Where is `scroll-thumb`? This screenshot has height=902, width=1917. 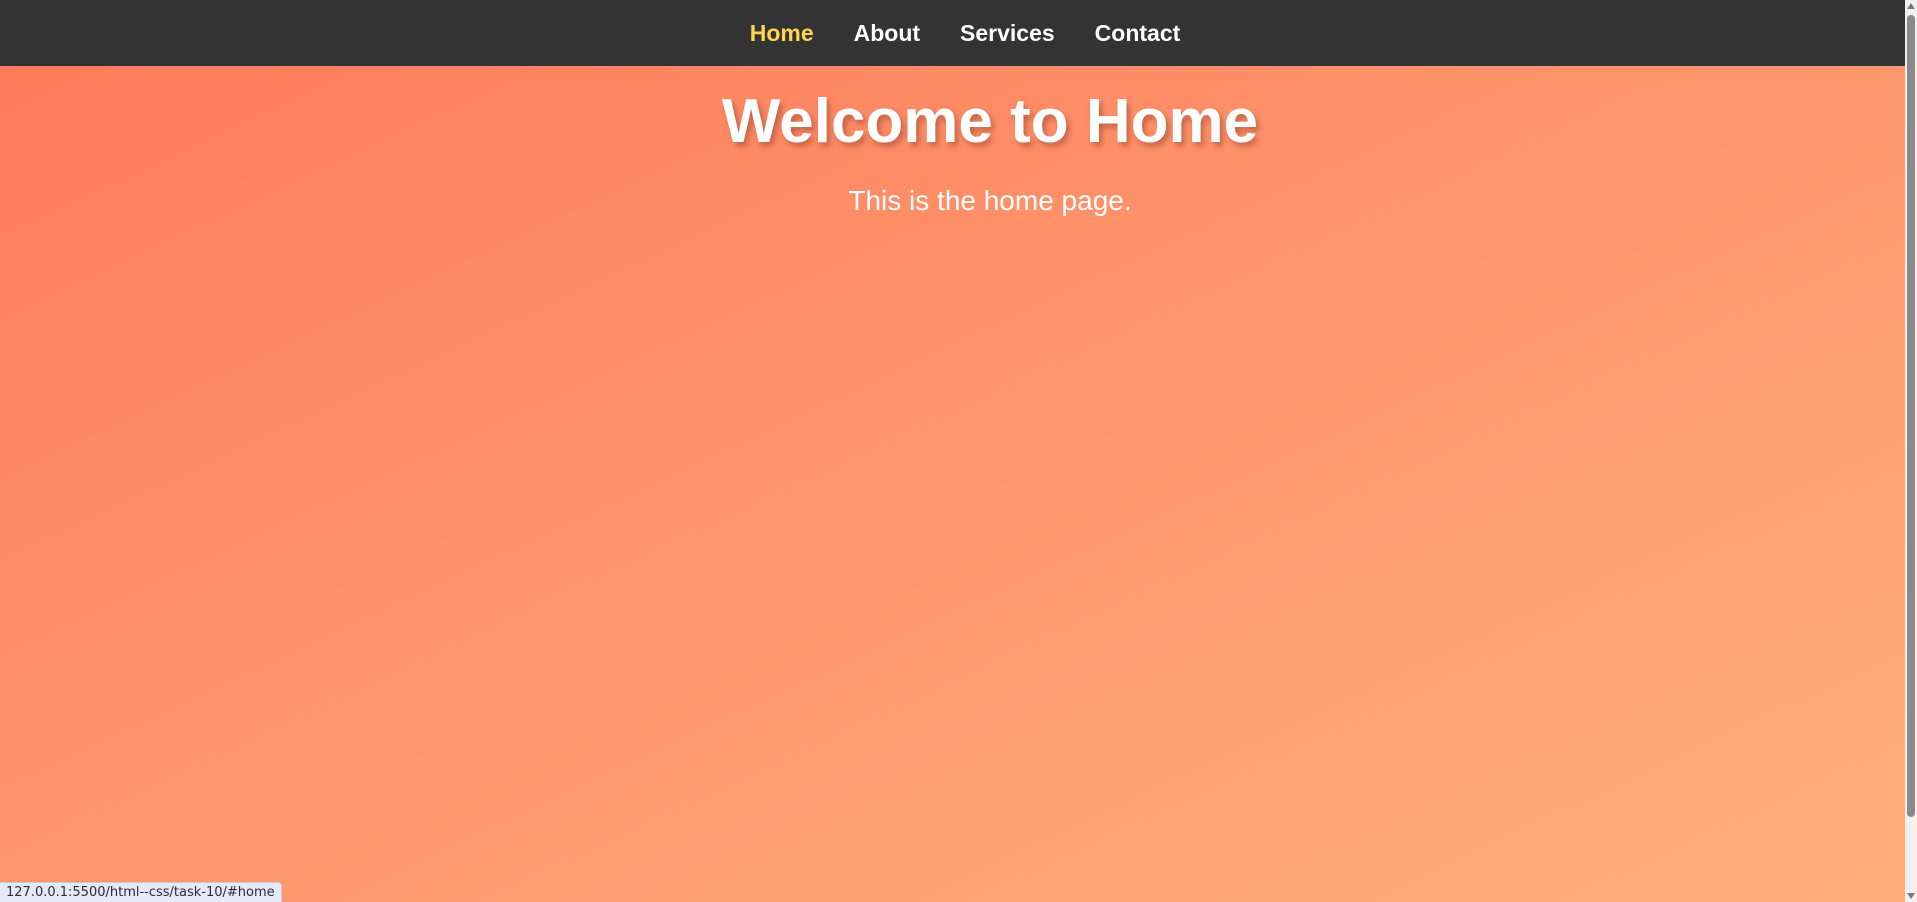 scroll-thumb is located at coordinates (1911, 416).